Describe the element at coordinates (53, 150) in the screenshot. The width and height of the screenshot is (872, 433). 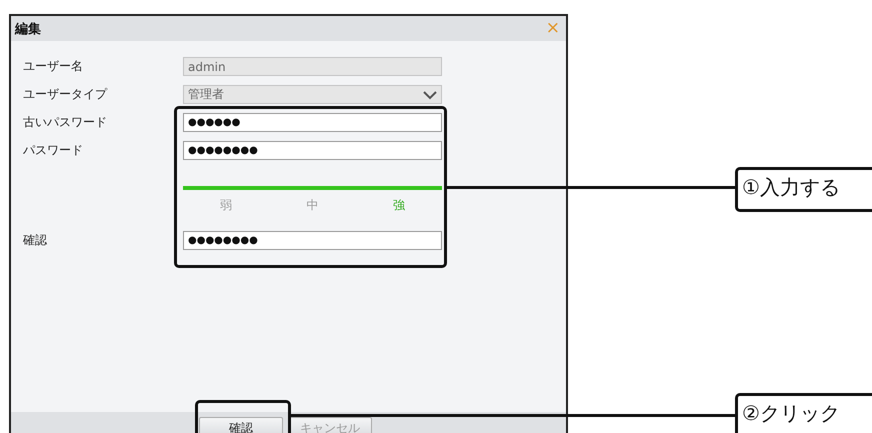
I see `field-label: パスワード` at that location.